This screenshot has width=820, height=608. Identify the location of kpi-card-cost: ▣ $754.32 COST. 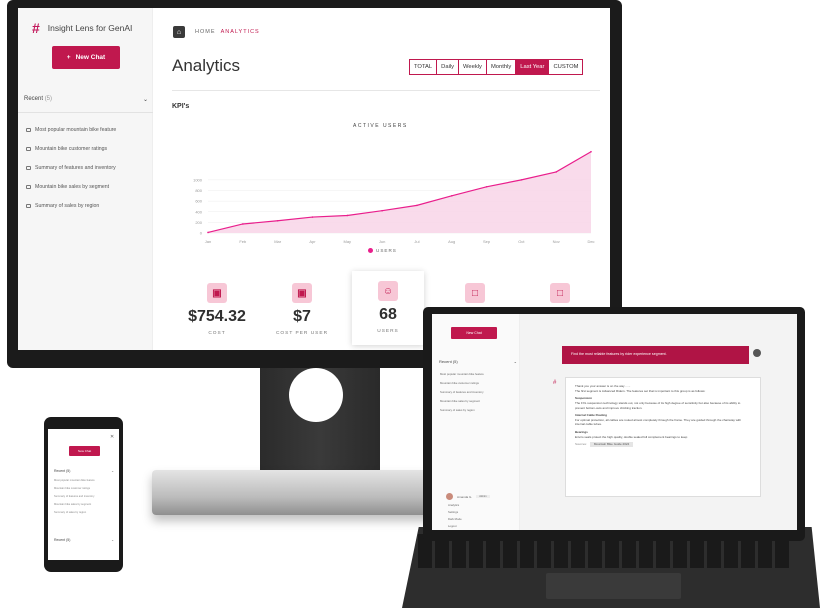
(217, 310).